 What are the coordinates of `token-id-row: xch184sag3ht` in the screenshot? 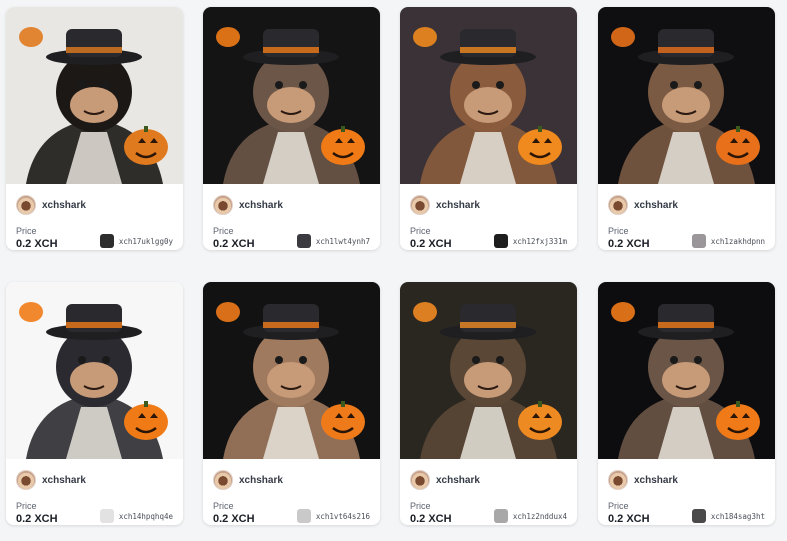 It's located at (728, 516).